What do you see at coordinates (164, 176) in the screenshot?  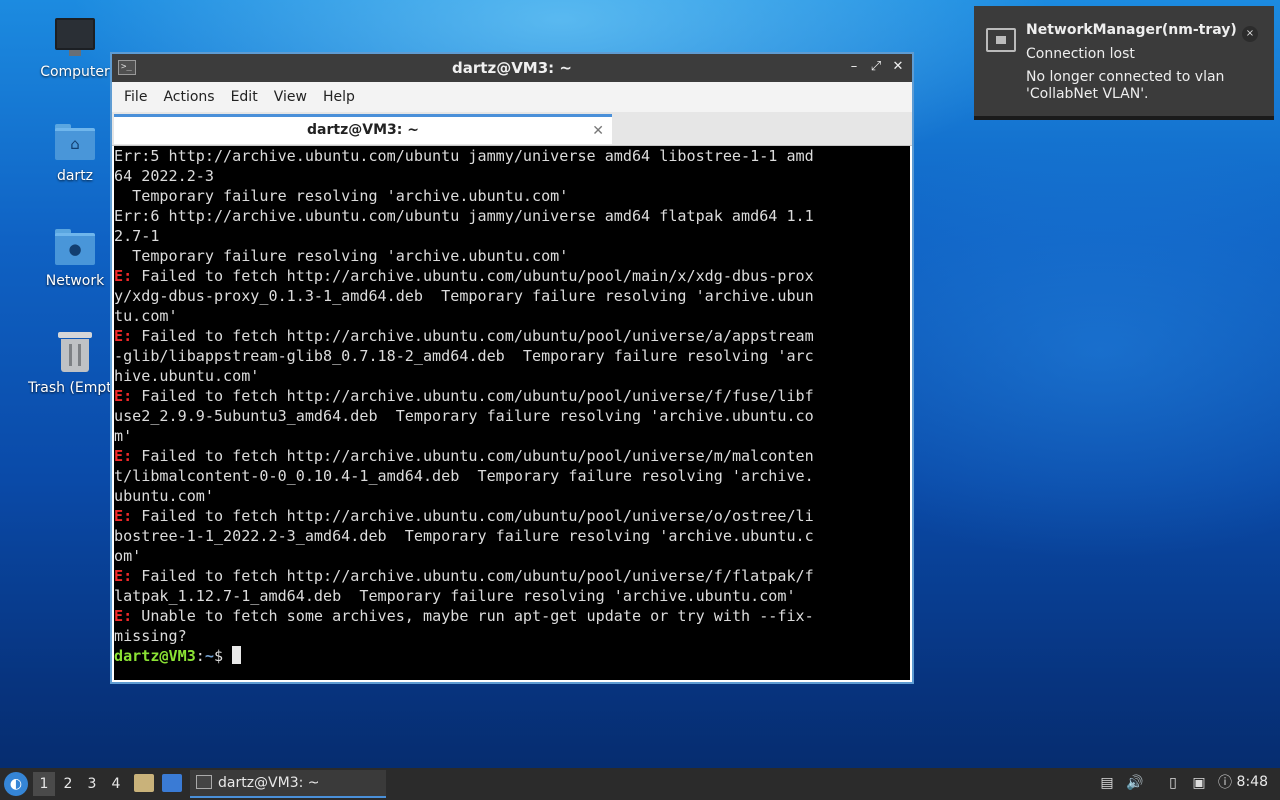 I see `terminal-line-text: 64 2022.2-3` at bounding box center [164, 176].